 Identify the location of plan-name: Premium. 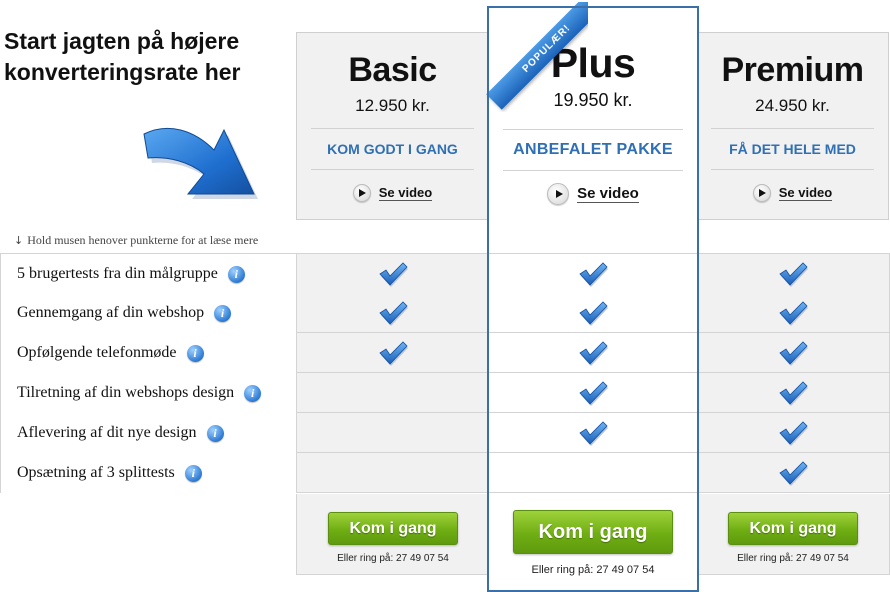
(793, 70).